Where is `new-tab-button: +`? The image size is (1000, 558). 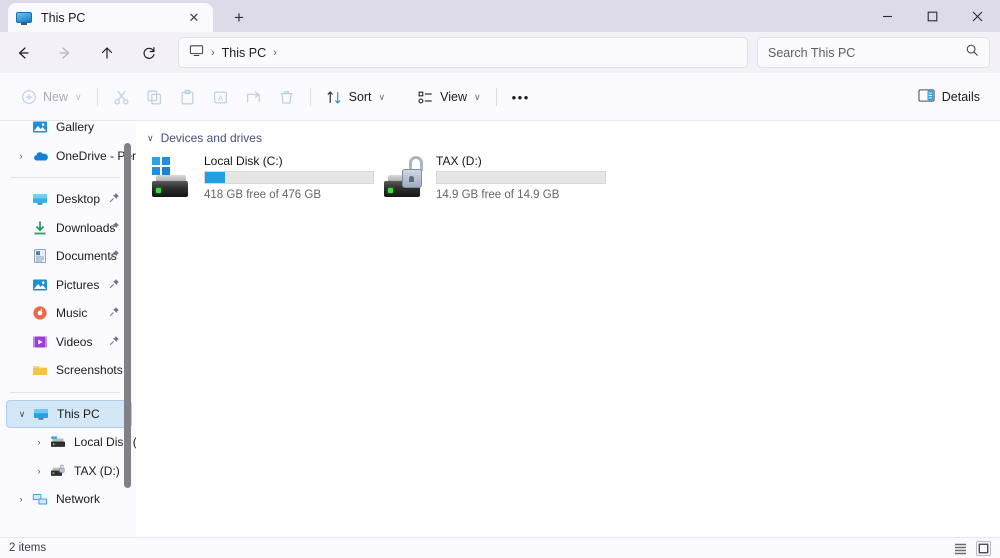
new-tab-button: + is located at coordinates (239, 17).